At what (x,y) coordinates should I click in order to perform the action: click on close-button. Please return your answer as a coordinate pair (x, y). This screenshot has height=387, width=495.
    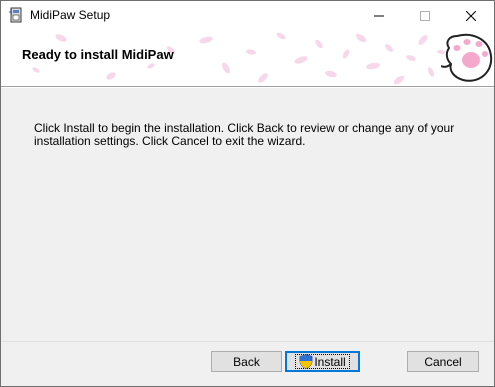
    Looking at the image, I should click on (471, 15).